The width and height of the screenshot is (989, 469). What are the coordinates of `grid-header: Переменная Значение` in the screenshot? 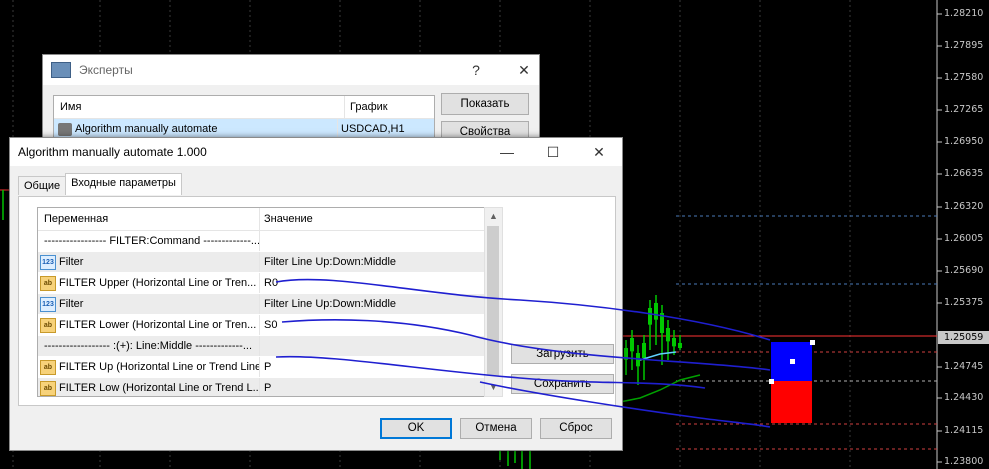 It's located at (261, 219).